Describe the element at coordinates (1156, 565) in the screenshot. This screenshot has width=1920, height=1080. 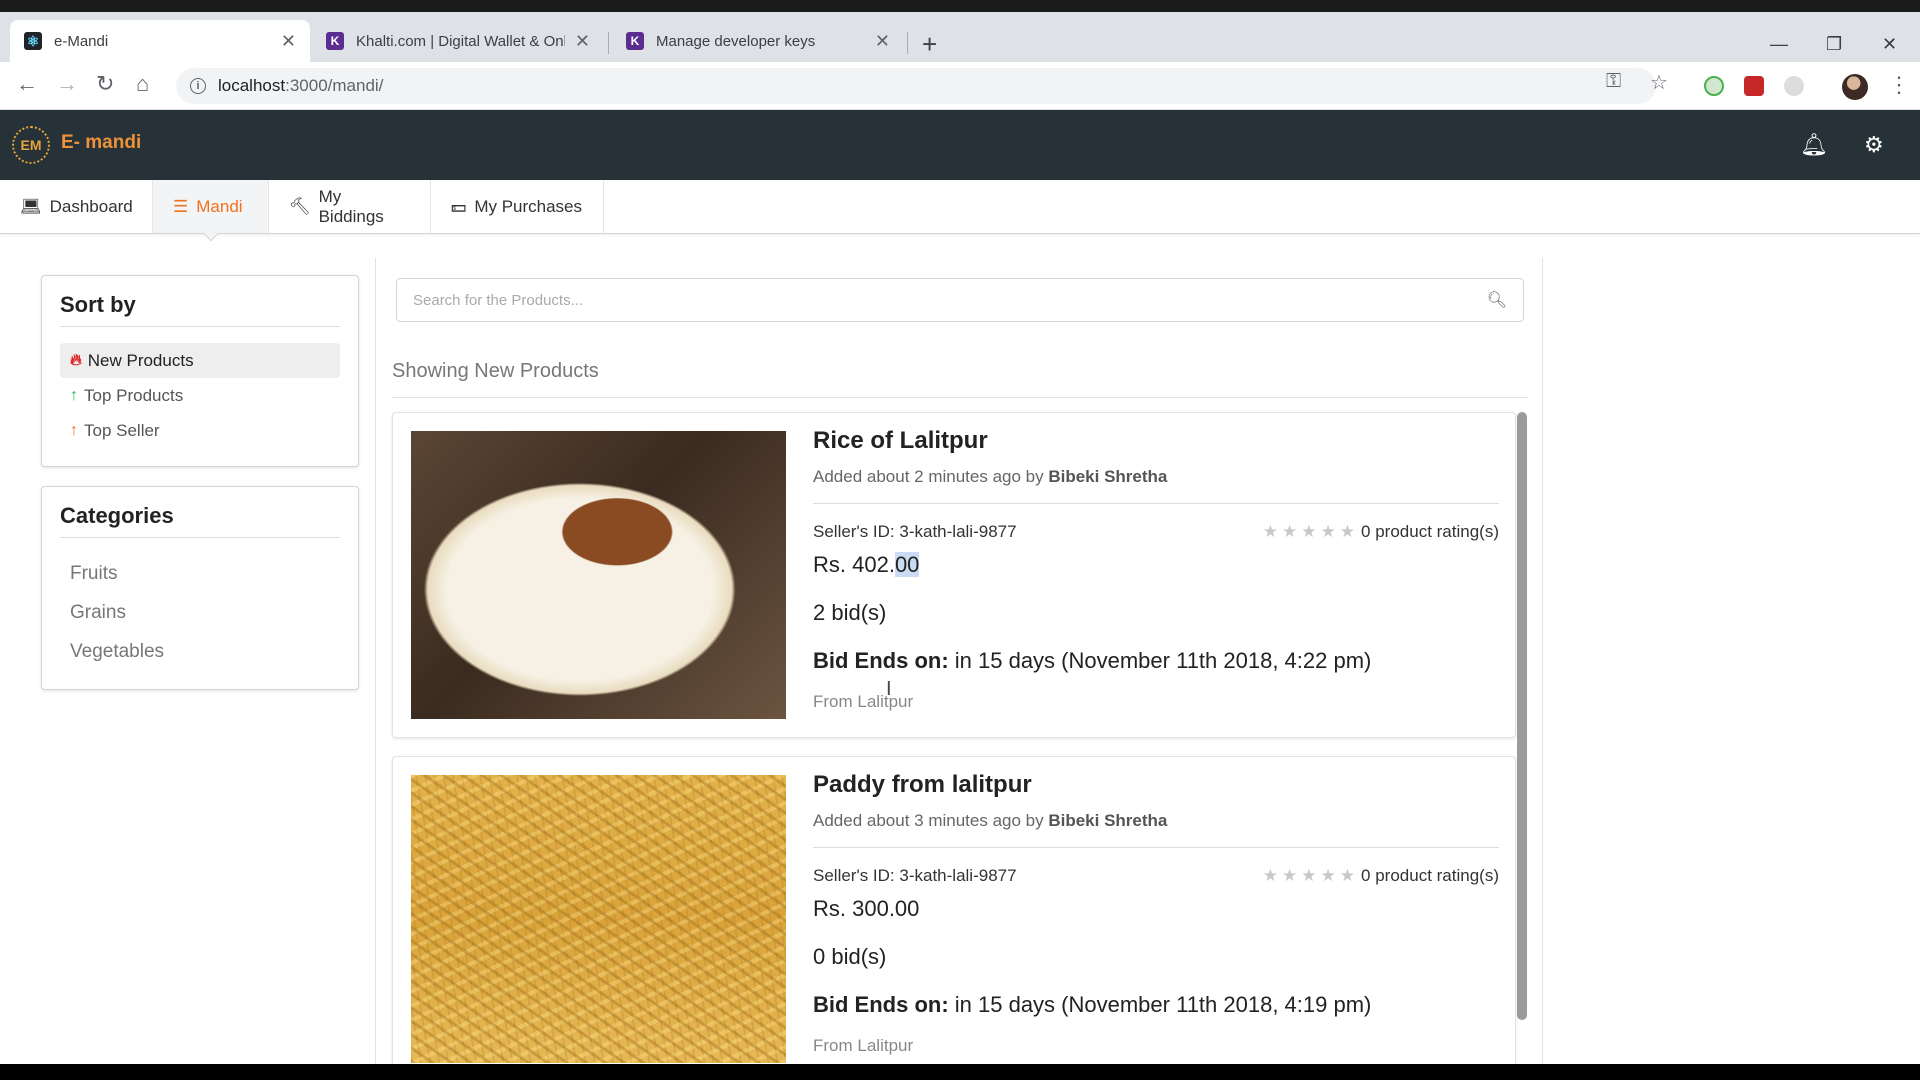
I see `product-price: Rs. 402.00` at that location.